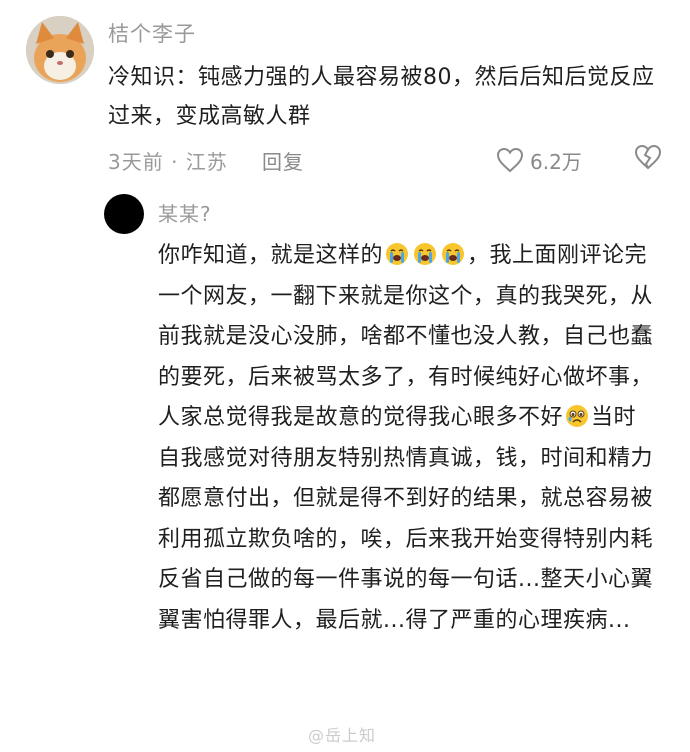  What do you see at coordinates (648, 157) in the screenshot?
I see `broken-heart-icon` at bounding box center [648, 157].